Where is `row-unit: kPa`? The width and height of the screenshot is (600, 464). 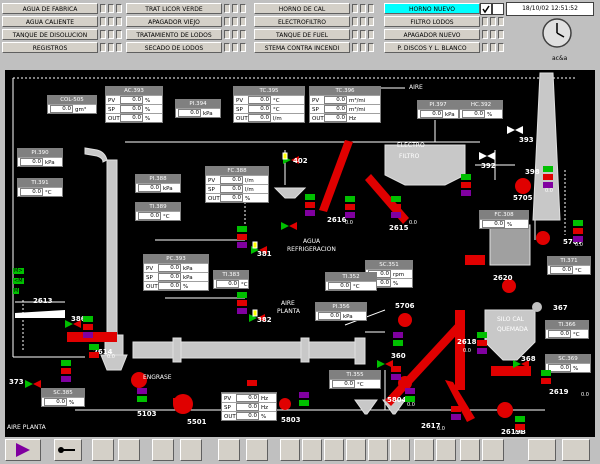
row-unit: kPa is located at coordinates (208, 113).